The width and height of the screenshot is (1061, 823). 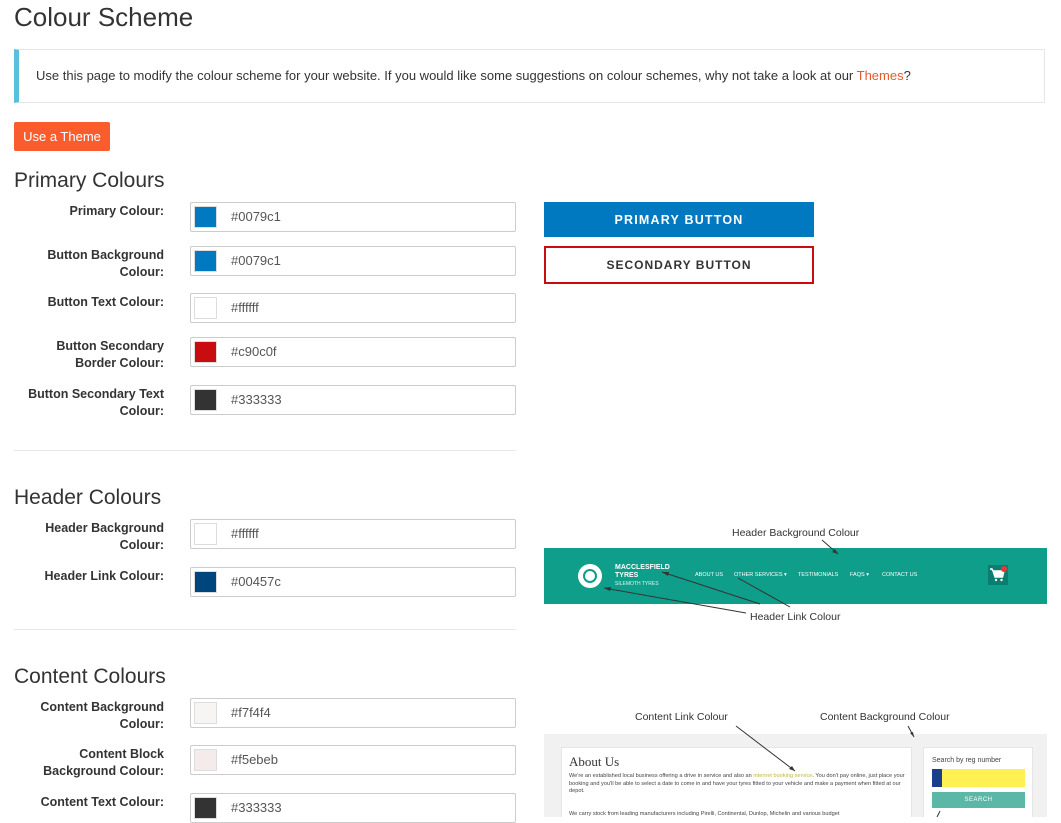 I want to click on header-link-colour-value: #00457c, so click(x=256, y=582).